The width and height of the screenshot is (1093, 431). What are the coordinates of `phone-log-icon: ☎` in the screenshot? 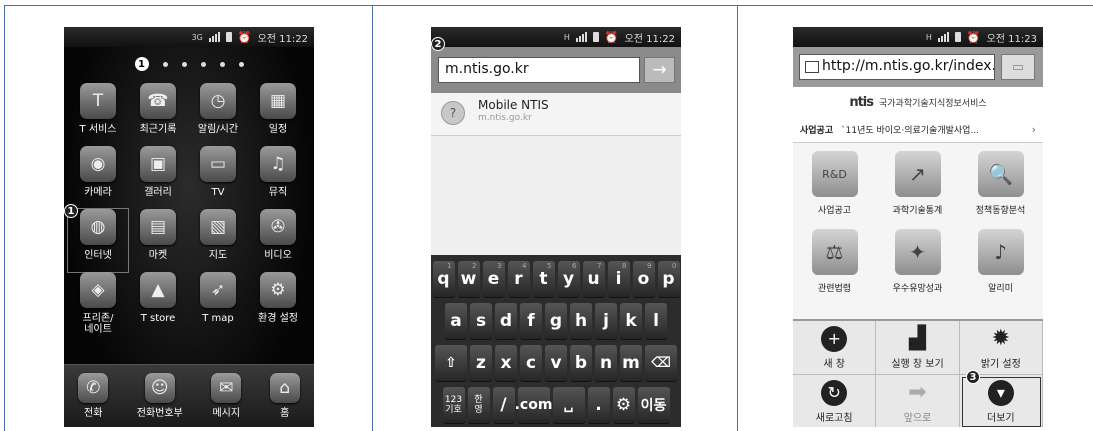 It's located at (158, 101).